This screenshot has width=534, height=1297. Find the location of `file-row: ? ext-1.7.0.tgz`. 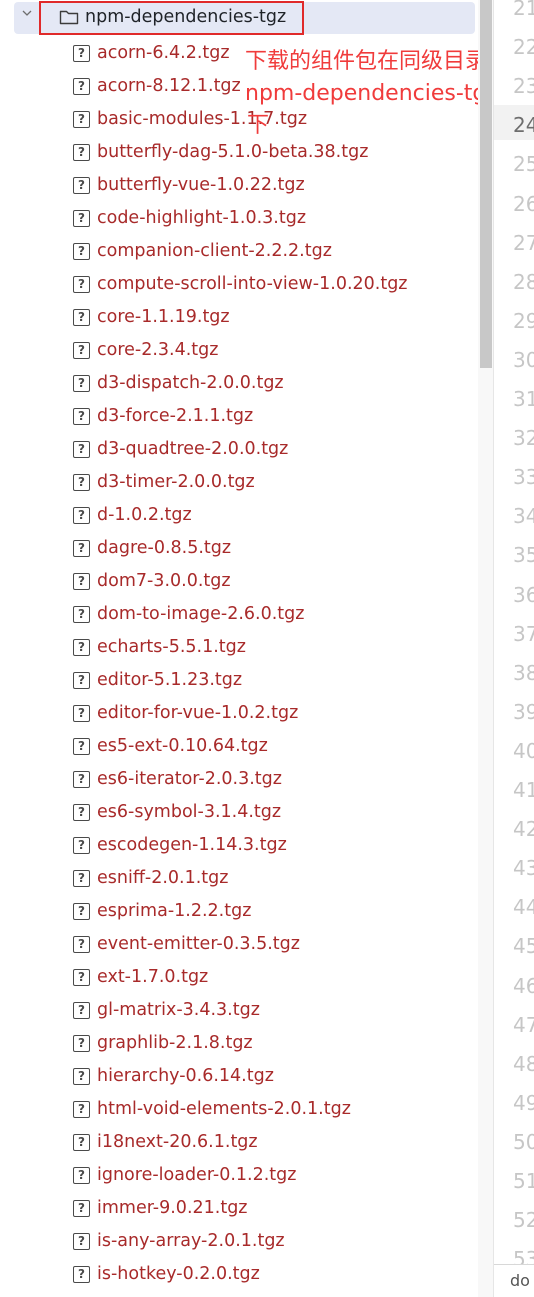

file-row: ? ext-1.7.0.tgz is located at coordinates (244, 977).